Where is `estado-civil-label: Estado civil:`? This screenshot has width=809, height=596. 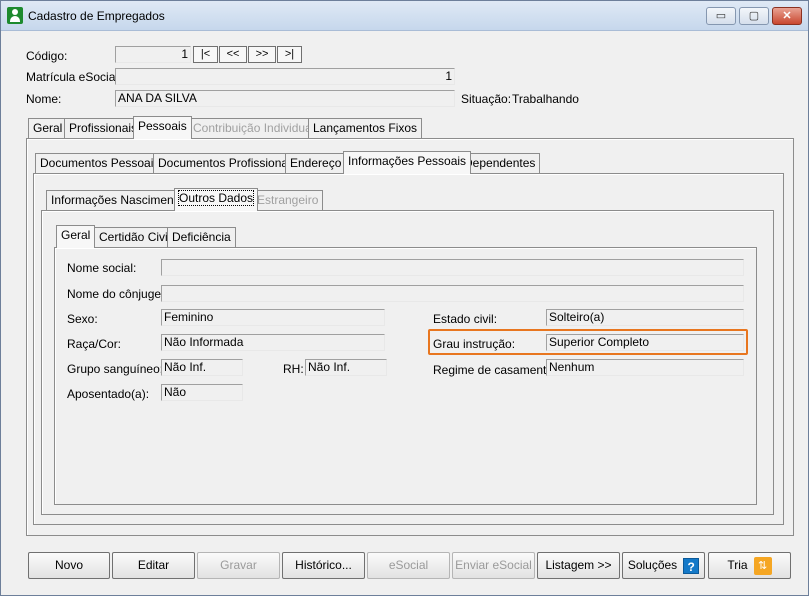 estado-civil-label: Estado civil: is located at coordinates (465, 319).